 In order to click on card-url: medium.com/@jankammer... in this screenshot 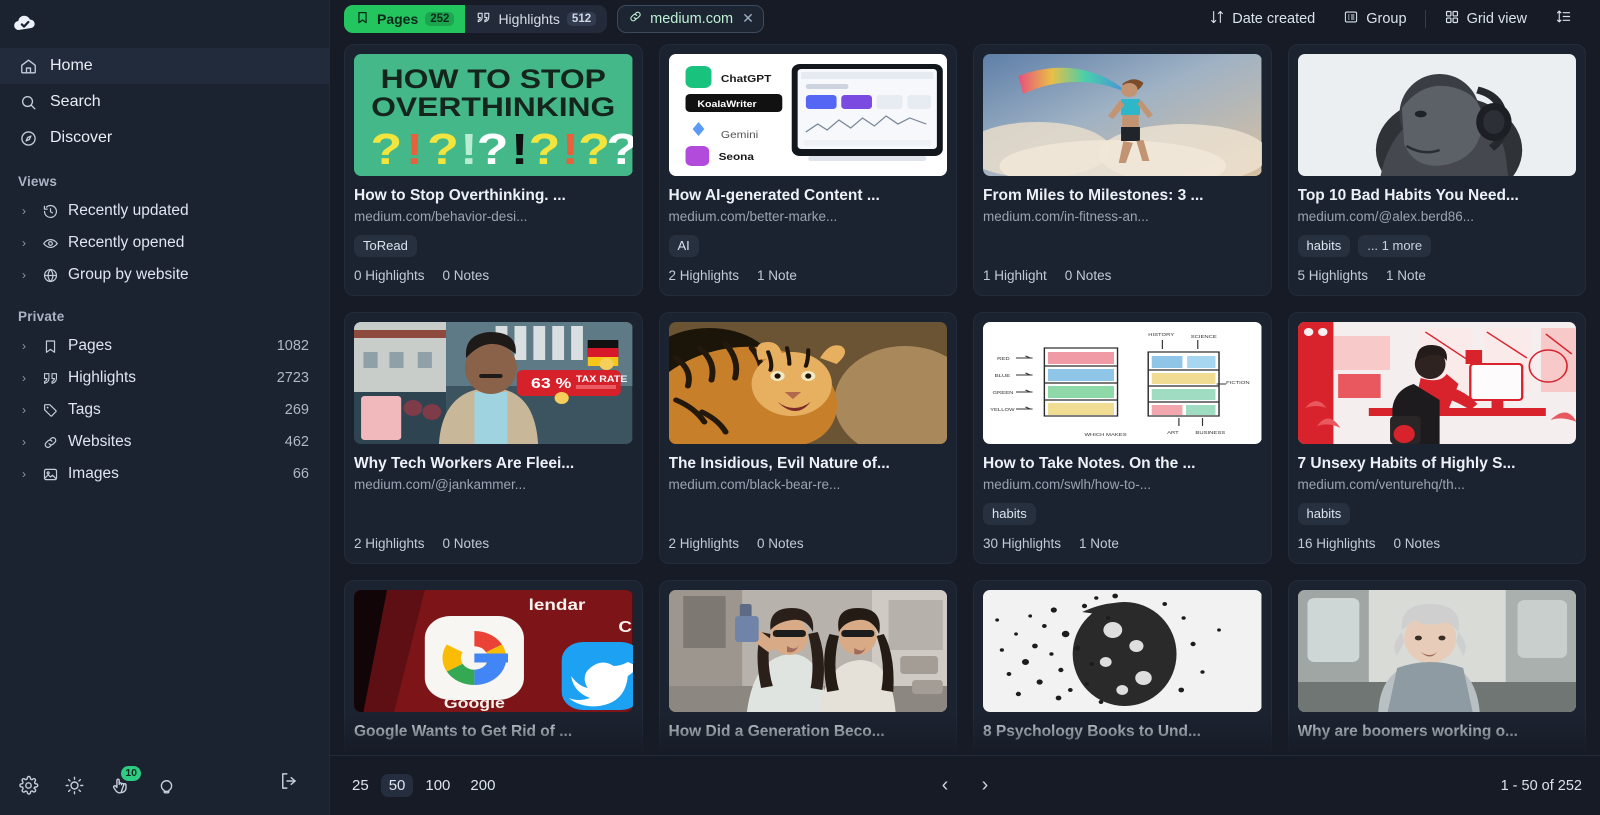, I will do `click(440, 484)`.